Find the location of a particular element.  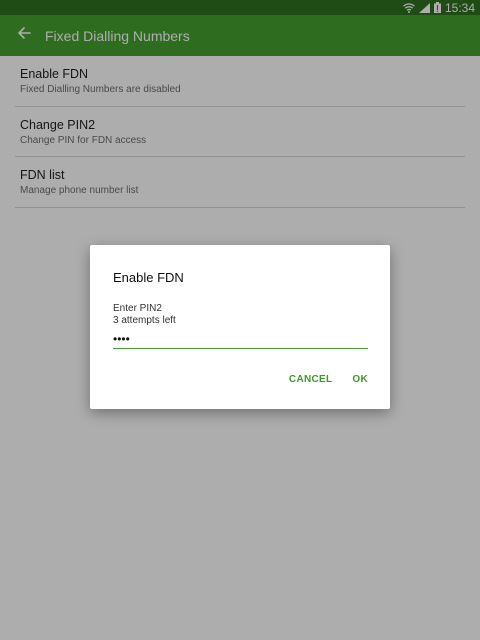

cancel-button: CANCEL is located at coordinates (310, 379).